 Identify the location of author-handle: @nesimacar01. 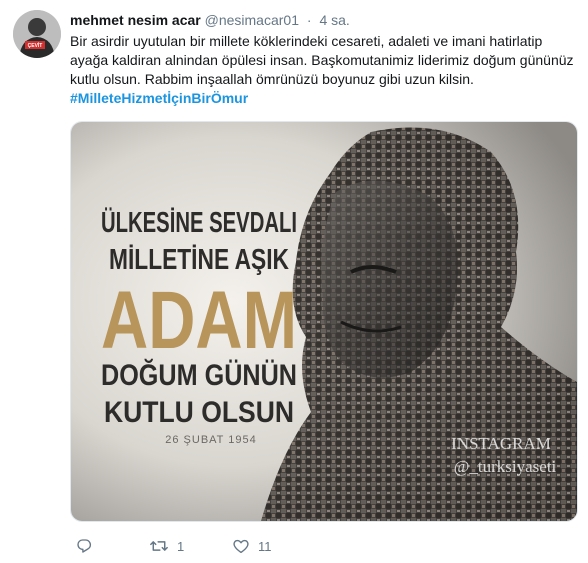
(252, 20).